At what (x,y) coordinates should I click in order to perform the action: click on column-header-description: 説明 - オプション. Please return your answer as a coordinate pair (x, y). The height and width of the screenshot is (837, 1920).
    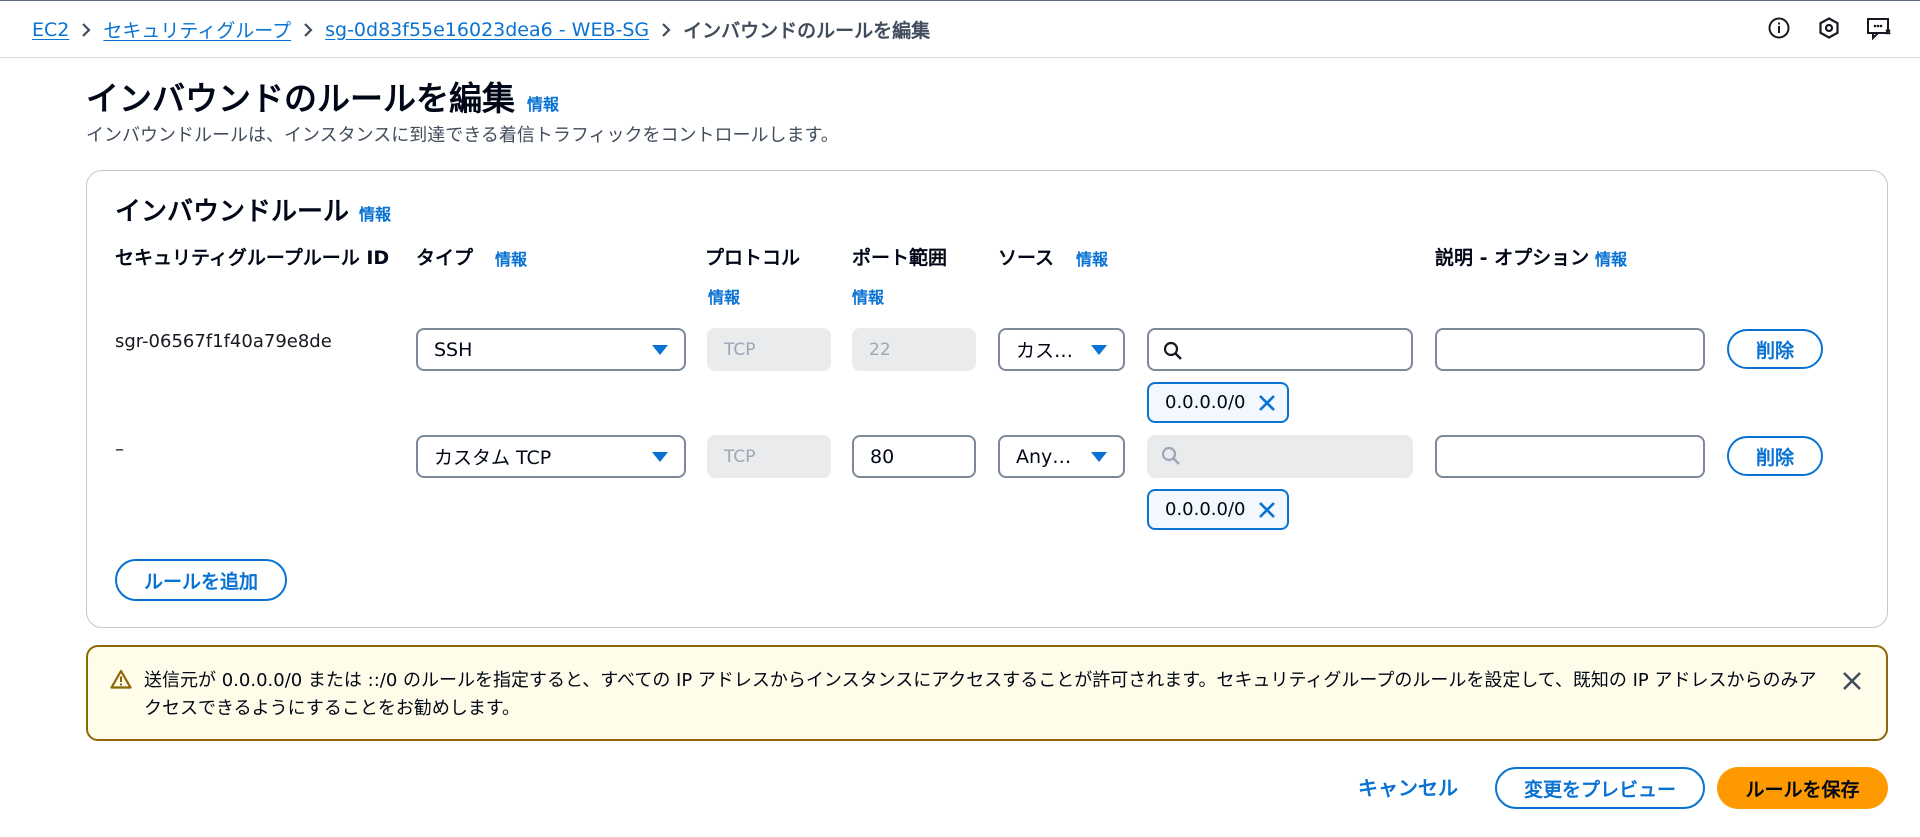
    Looking at the image, I should click on (1512, 258).